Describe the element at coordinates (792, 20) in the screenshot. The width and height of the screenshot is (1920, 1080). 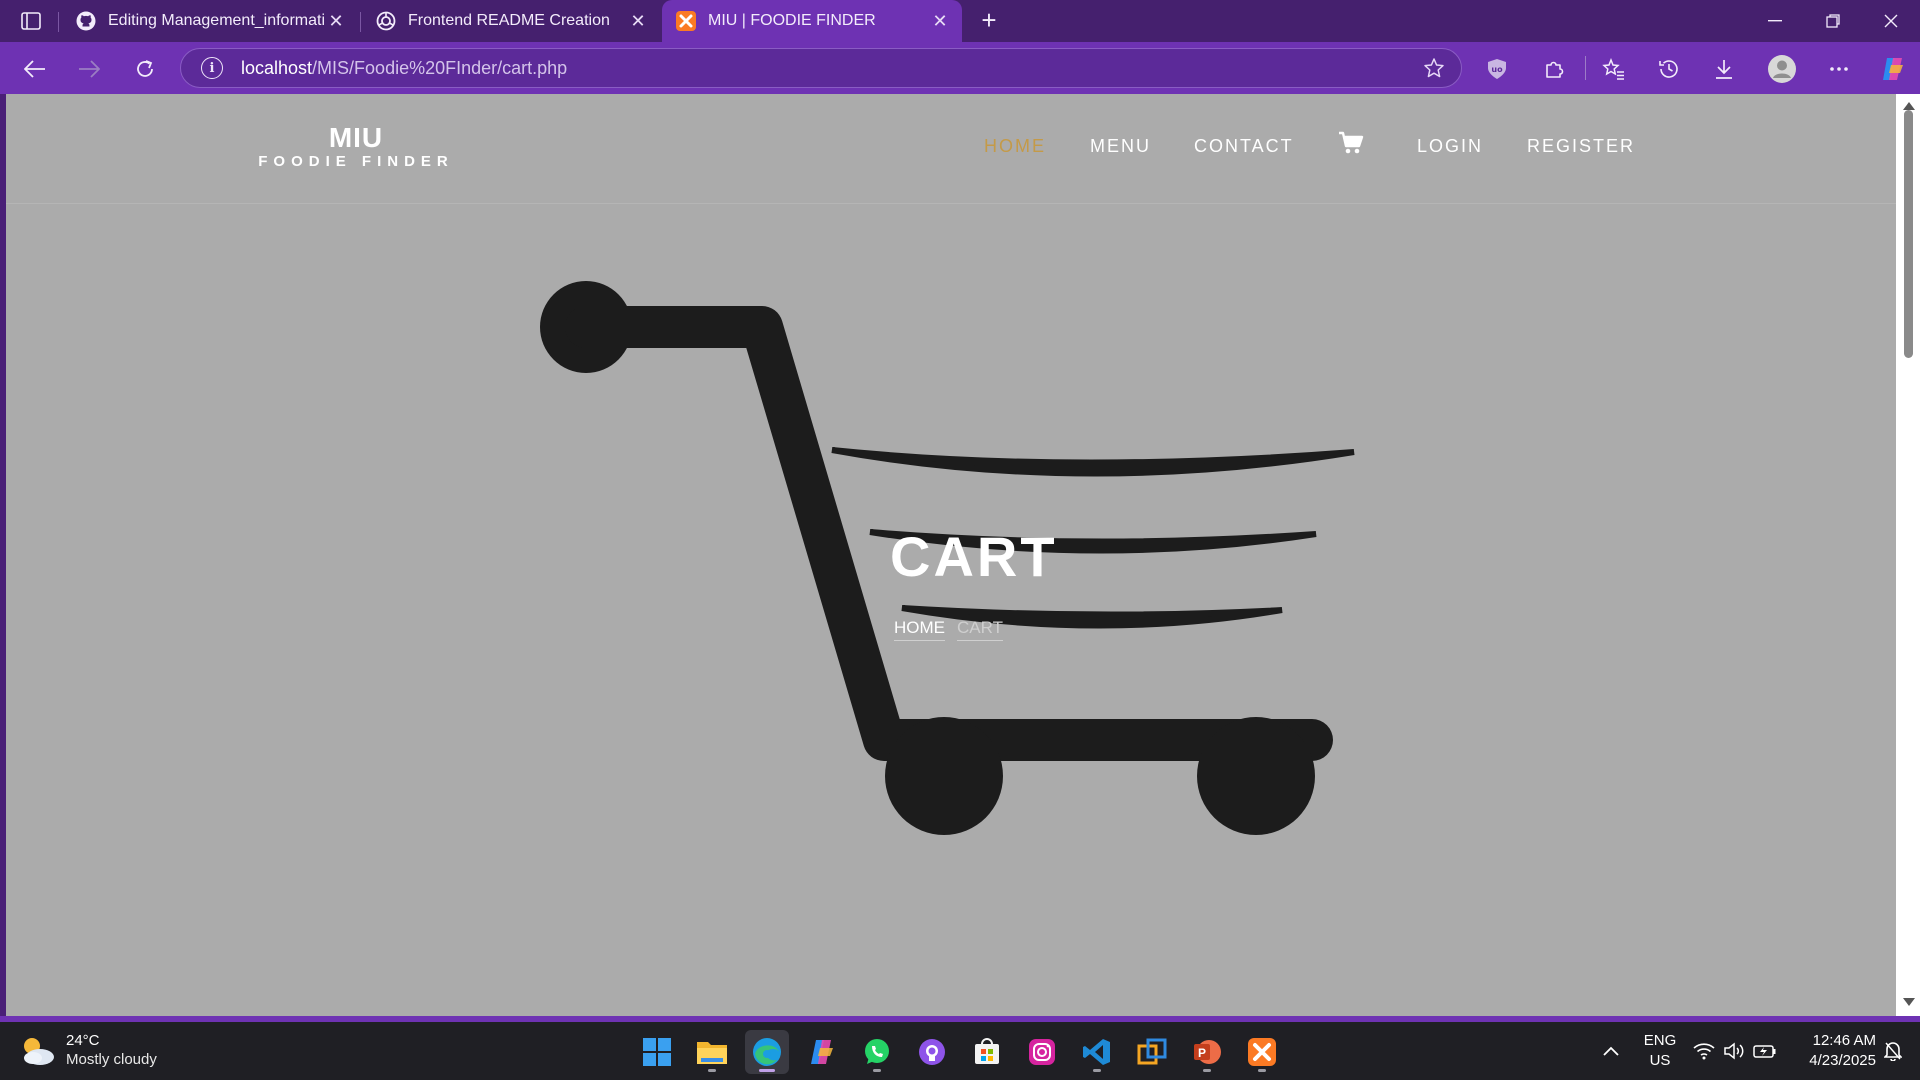
I see `tab-title: MIU | FOODIE FINDER` at that location.